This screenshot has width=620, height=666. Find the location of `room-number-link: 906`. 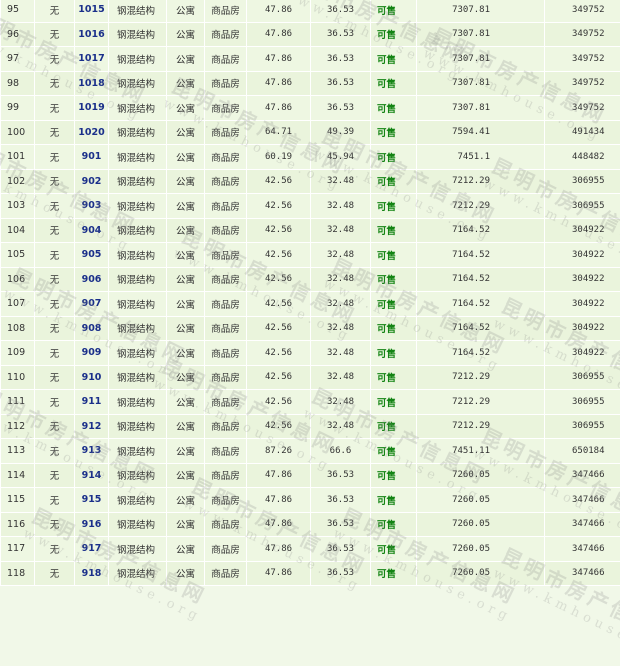

room-number-link: 906 is located at coordinates (92, 279).